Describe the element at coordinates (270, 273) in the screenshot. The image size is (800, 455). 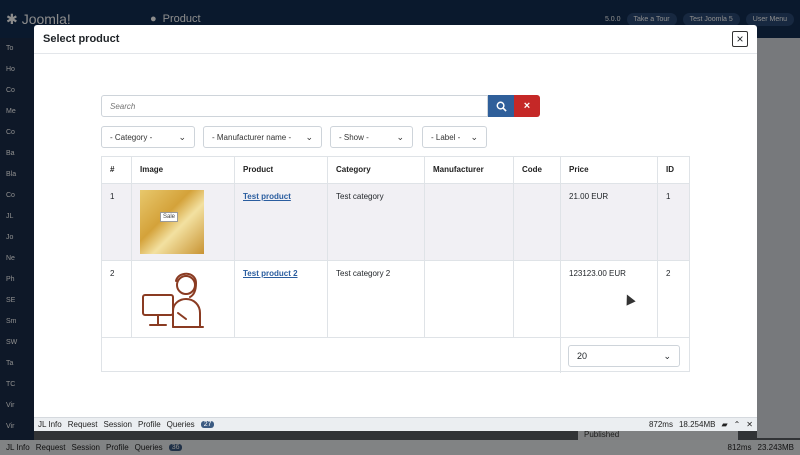
I see `product-link: Test product 2` at that location.